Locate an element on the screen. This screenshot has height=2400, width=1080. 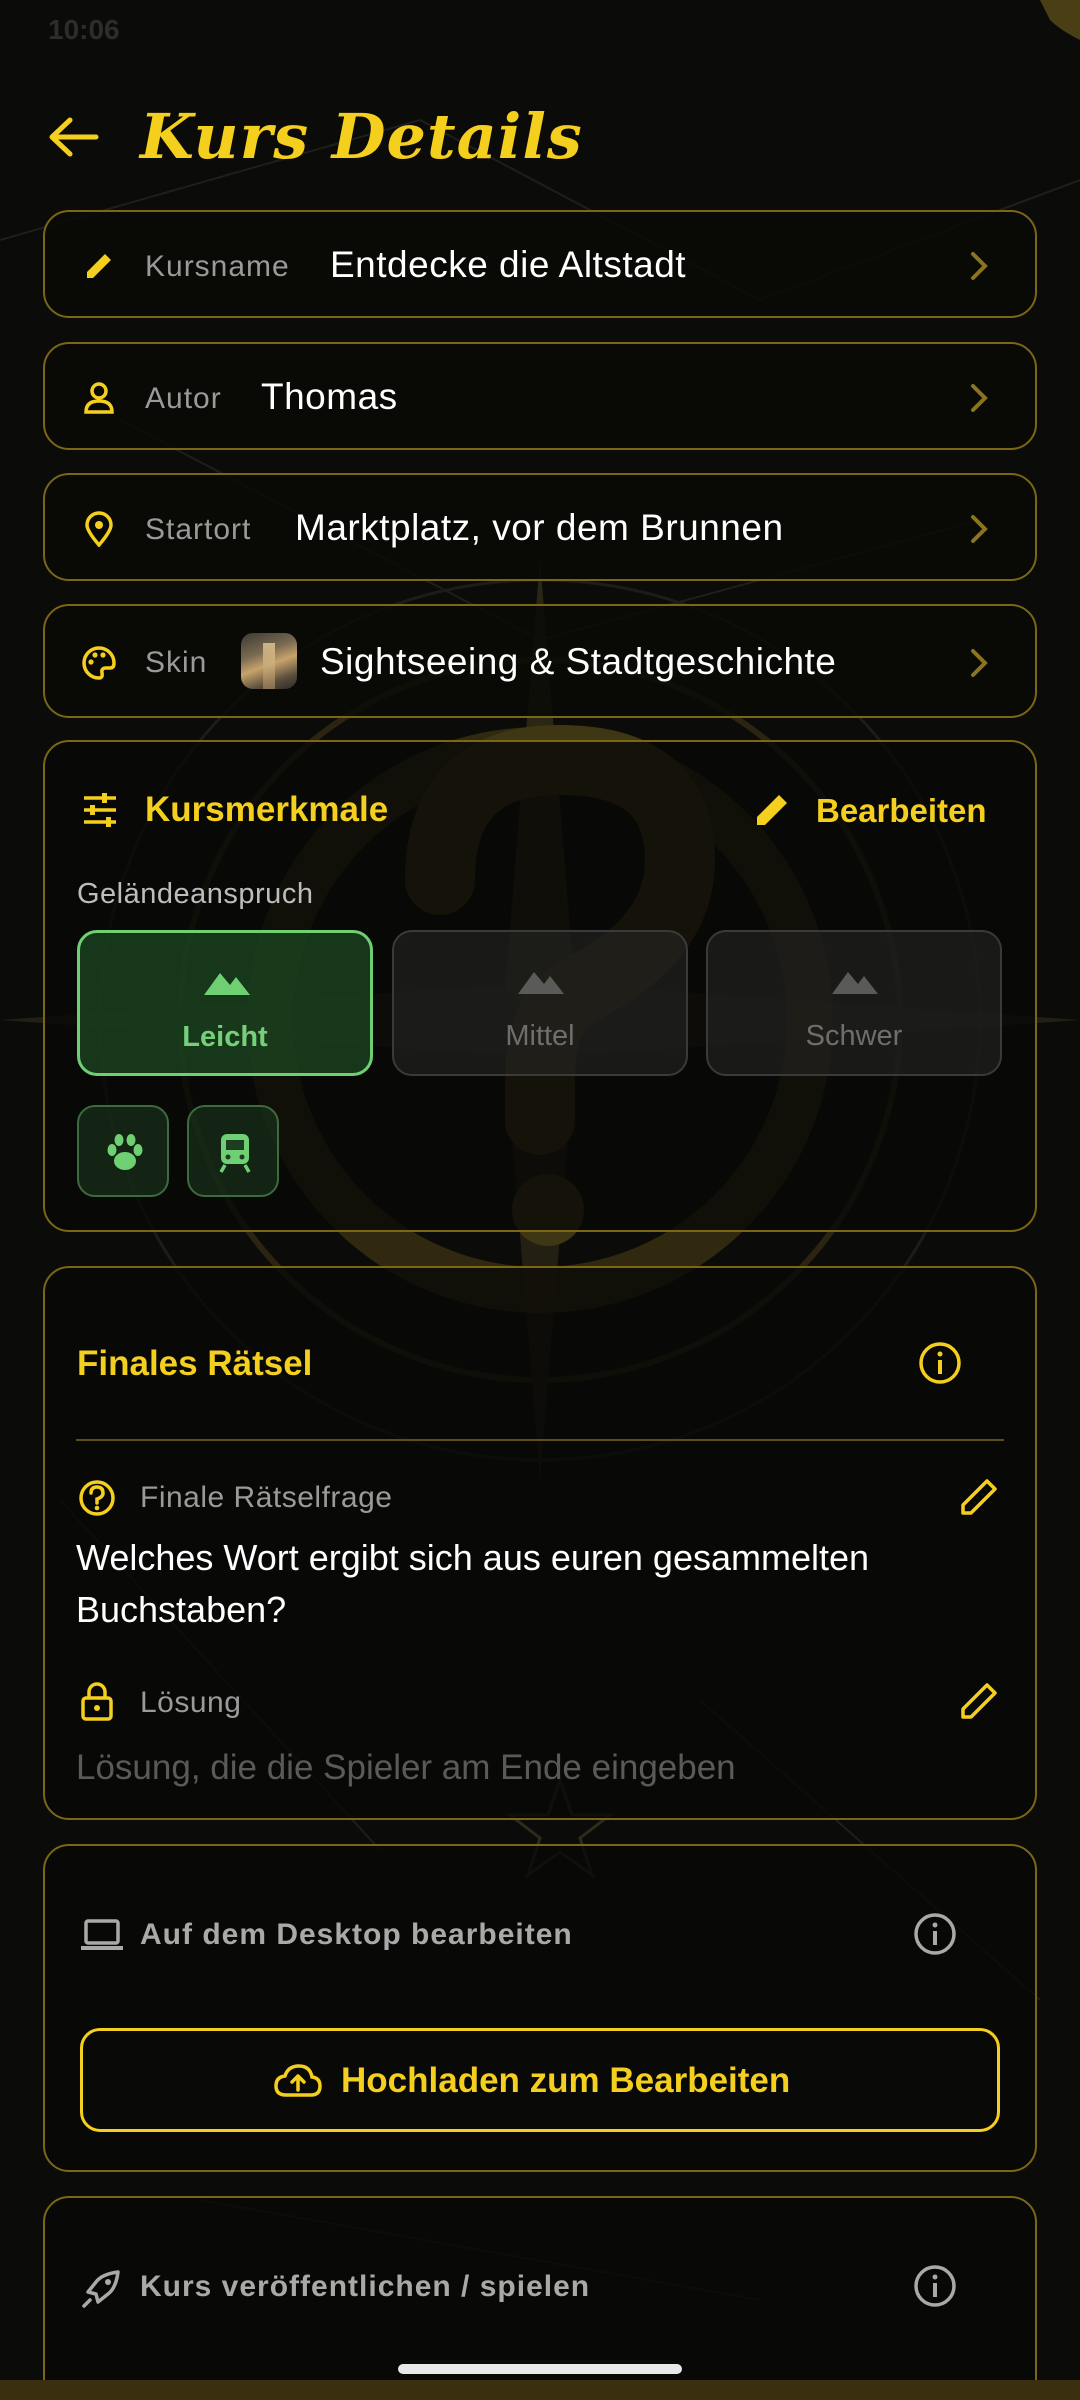
difficulty-medium-label: Mittel is located at coordinates (540, 1036).